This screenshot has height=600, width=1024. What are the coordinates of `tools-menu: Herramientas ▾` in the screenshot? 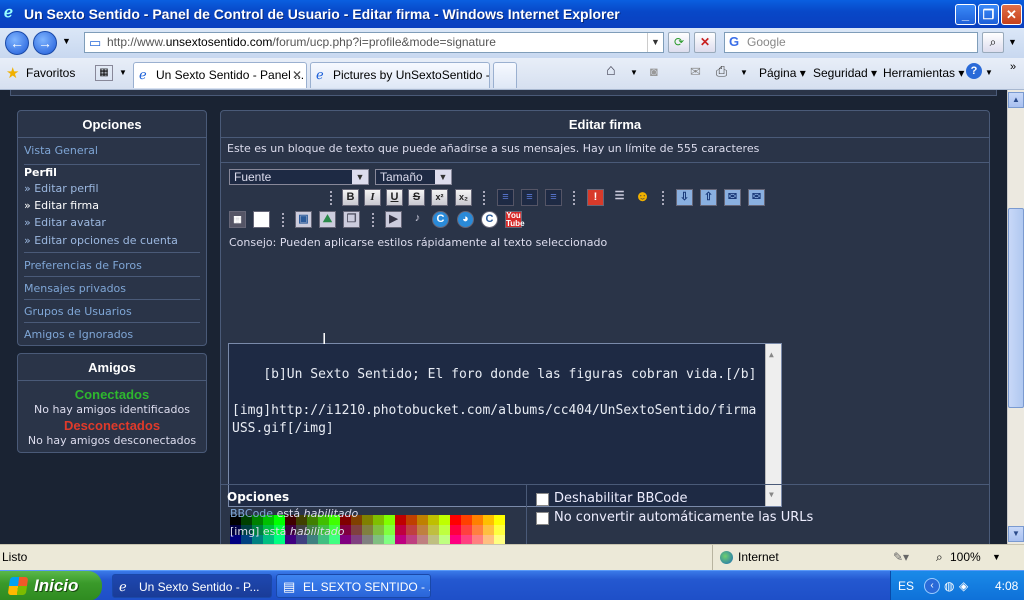 It's located at (923, 73).